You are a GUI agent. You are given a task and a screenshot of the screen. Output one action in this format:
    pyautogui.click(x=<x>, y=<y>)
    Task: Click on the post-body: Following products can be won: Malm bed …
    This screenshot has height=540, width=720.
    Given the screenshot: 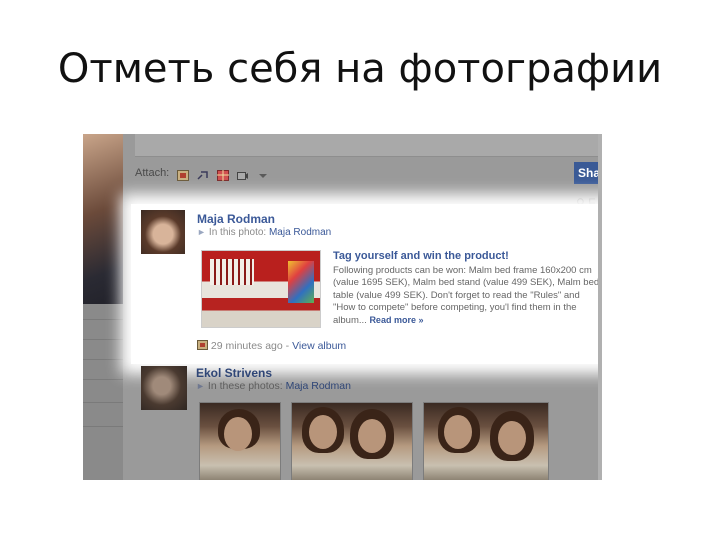 What is the action you would take?
    pyautogui.click(x=467, y=296)
    